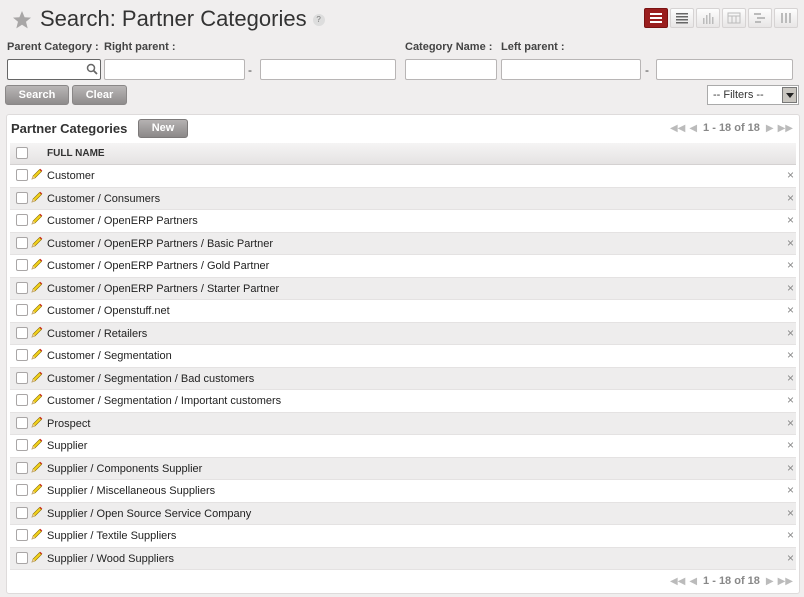 This screenshot has height=597, width=804. What do you see at coordinates (71, 176) in the screenshot?
I see `row-full-name: Customer` at bounding box center [71, 176].